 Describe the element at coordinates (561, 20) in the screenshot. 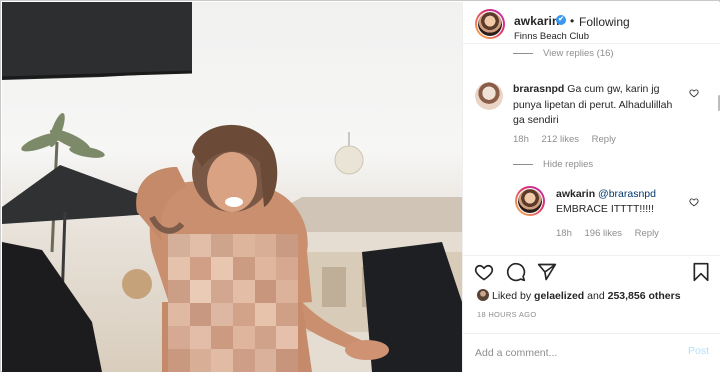

I see `verified-badge-icon: ✔` at that location.